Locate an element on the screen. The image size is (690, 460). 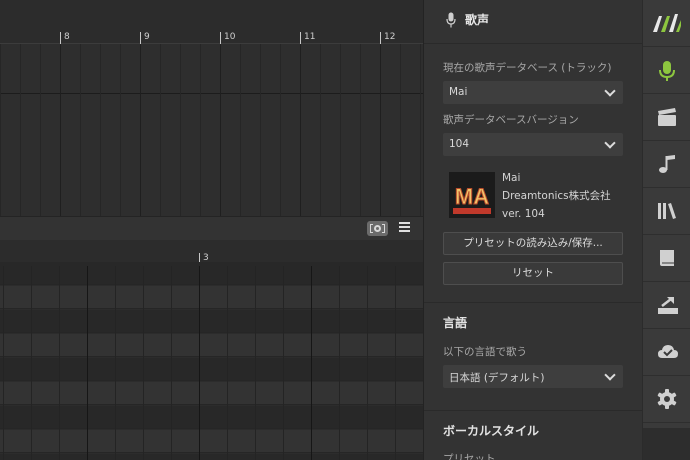
voicebank-select: Mai is located at coordinates (533, 92).